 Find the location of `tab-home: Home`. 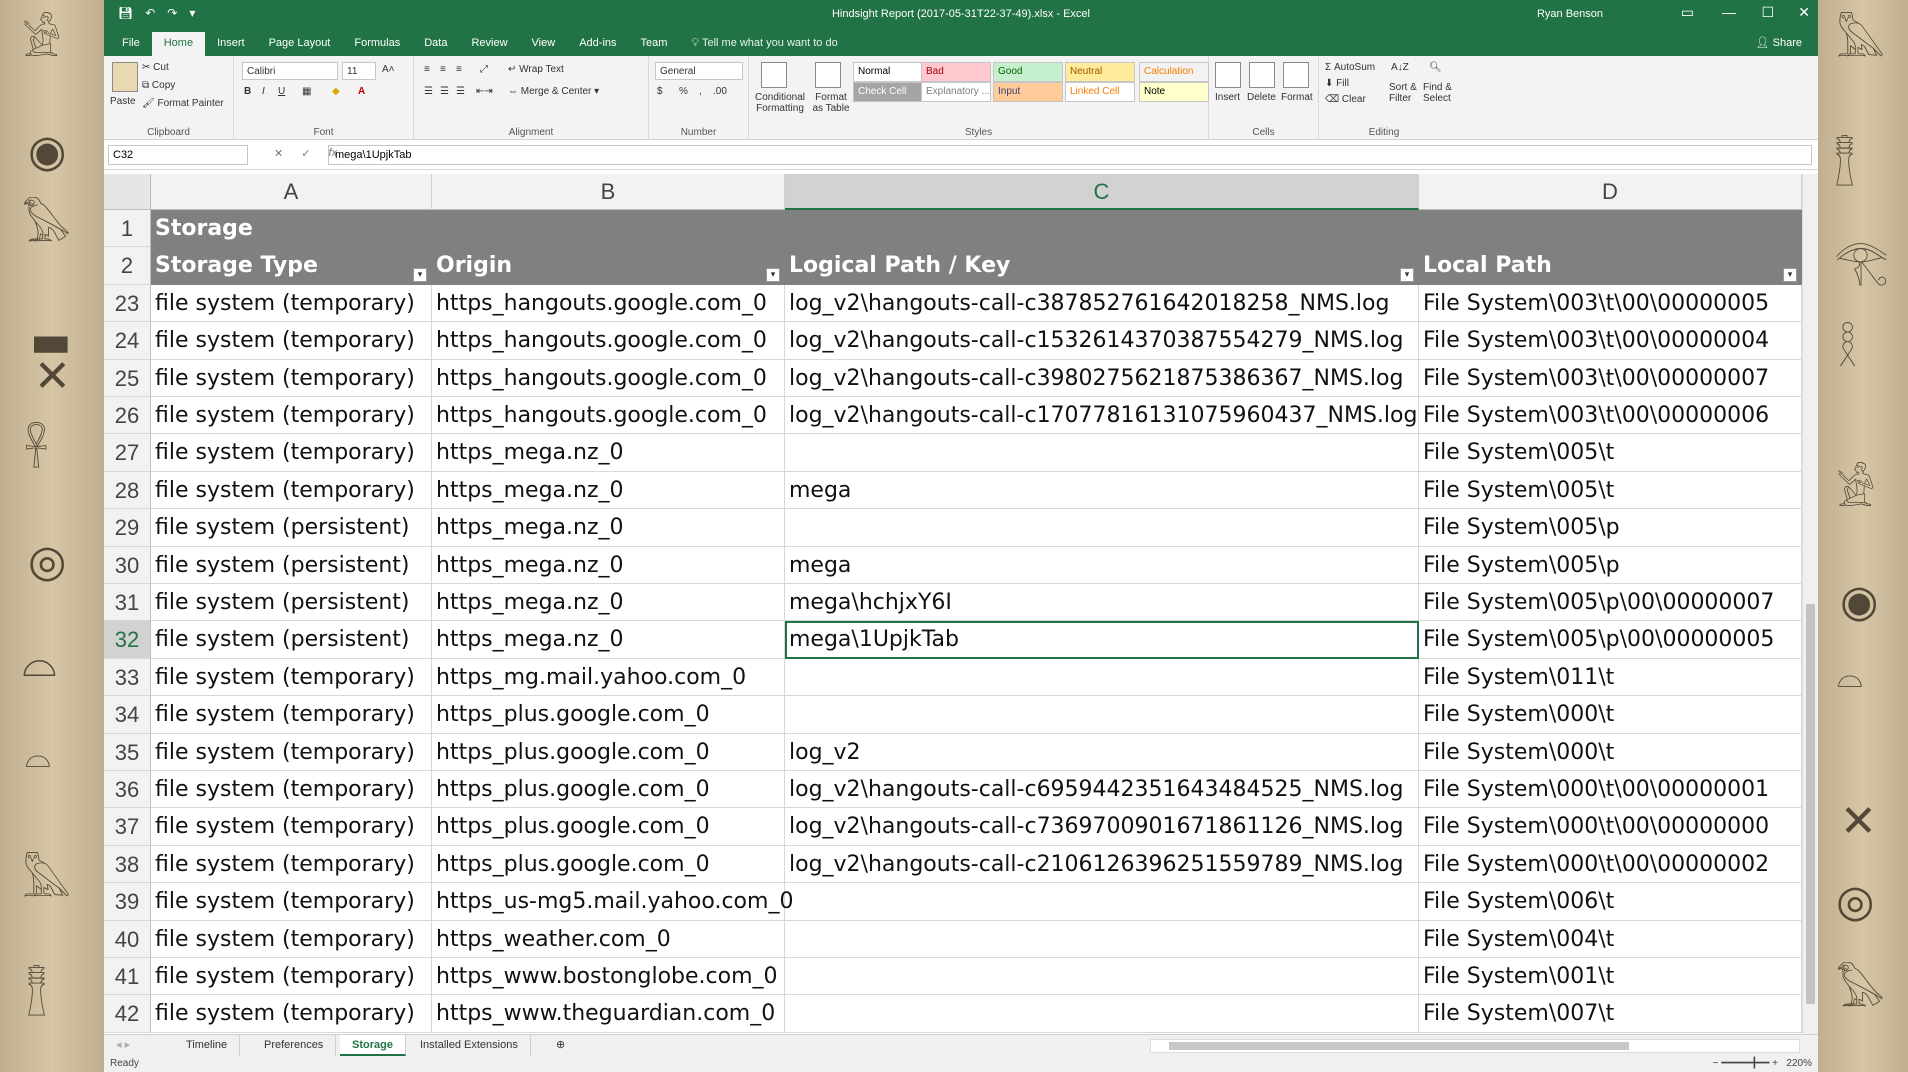

tab-home: Home is located at coordinates (178, 44).